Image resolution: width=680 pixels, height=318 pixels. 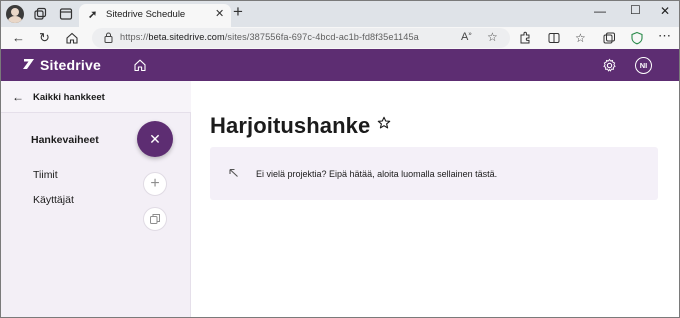 I want to click on close-icon: ✕, so click(x=155, y=139).